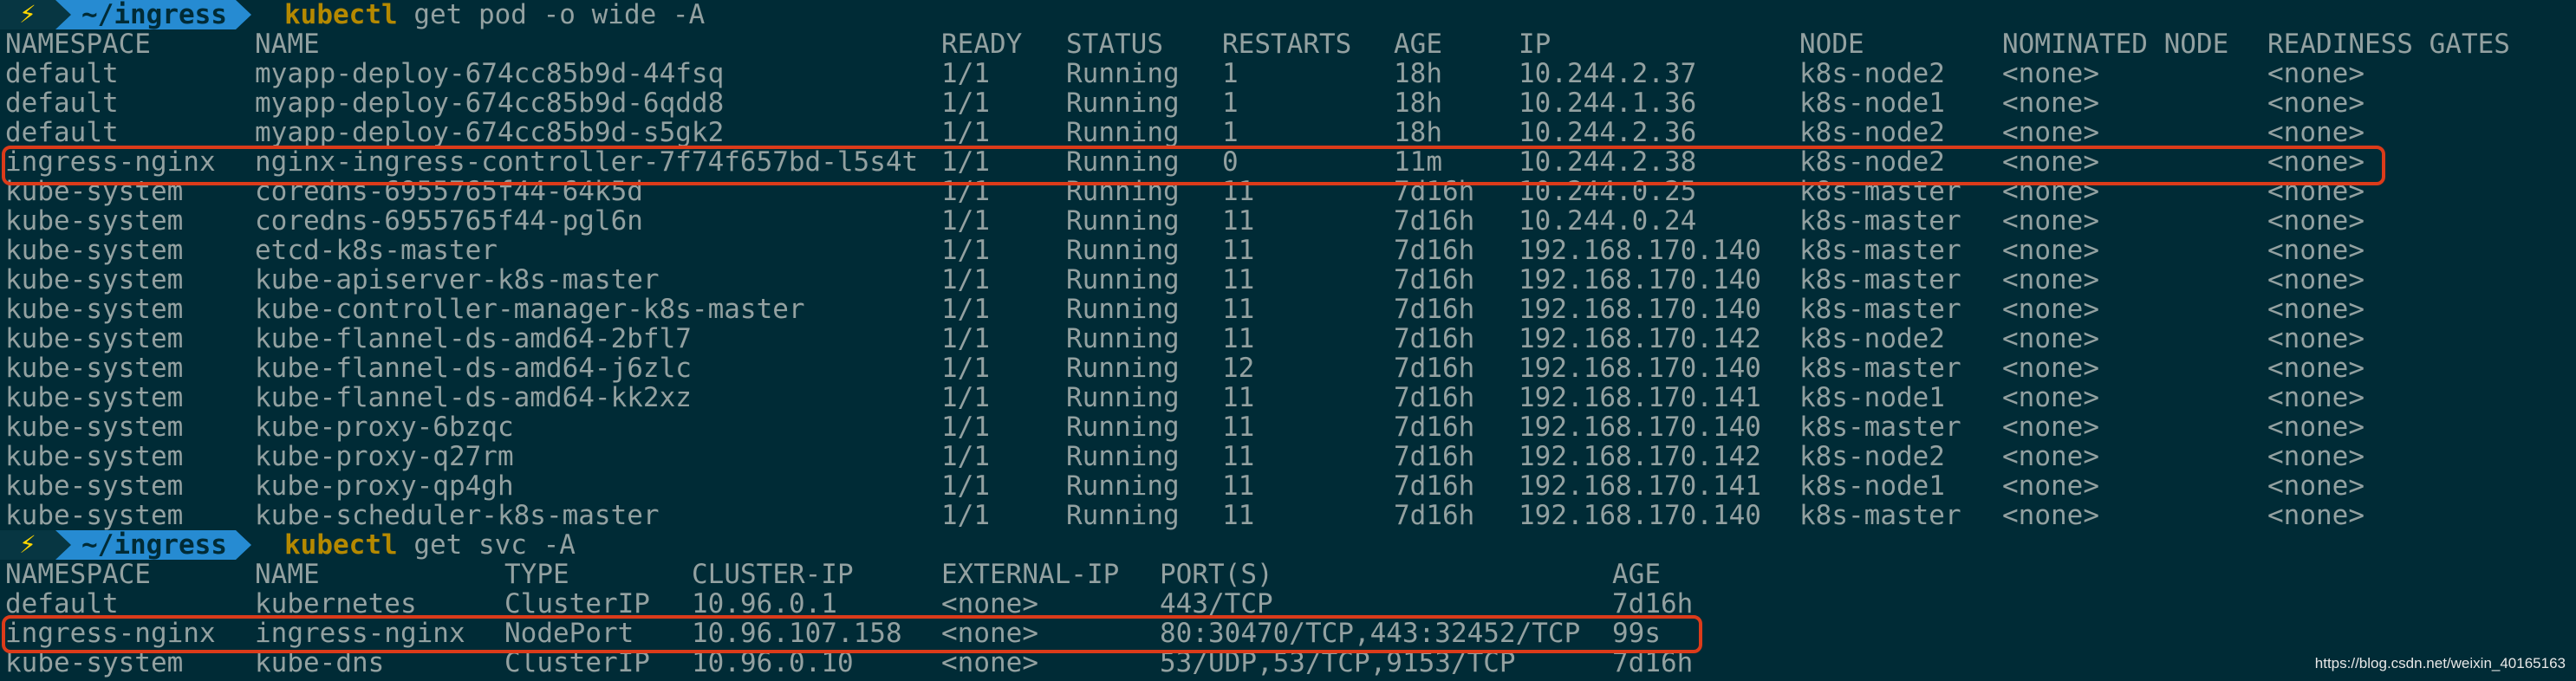 This screenshot has height=681, width=2576. Describe the element at coordinates (1418, 45) in the screenshot. I see `col-age: AGE` at that location.